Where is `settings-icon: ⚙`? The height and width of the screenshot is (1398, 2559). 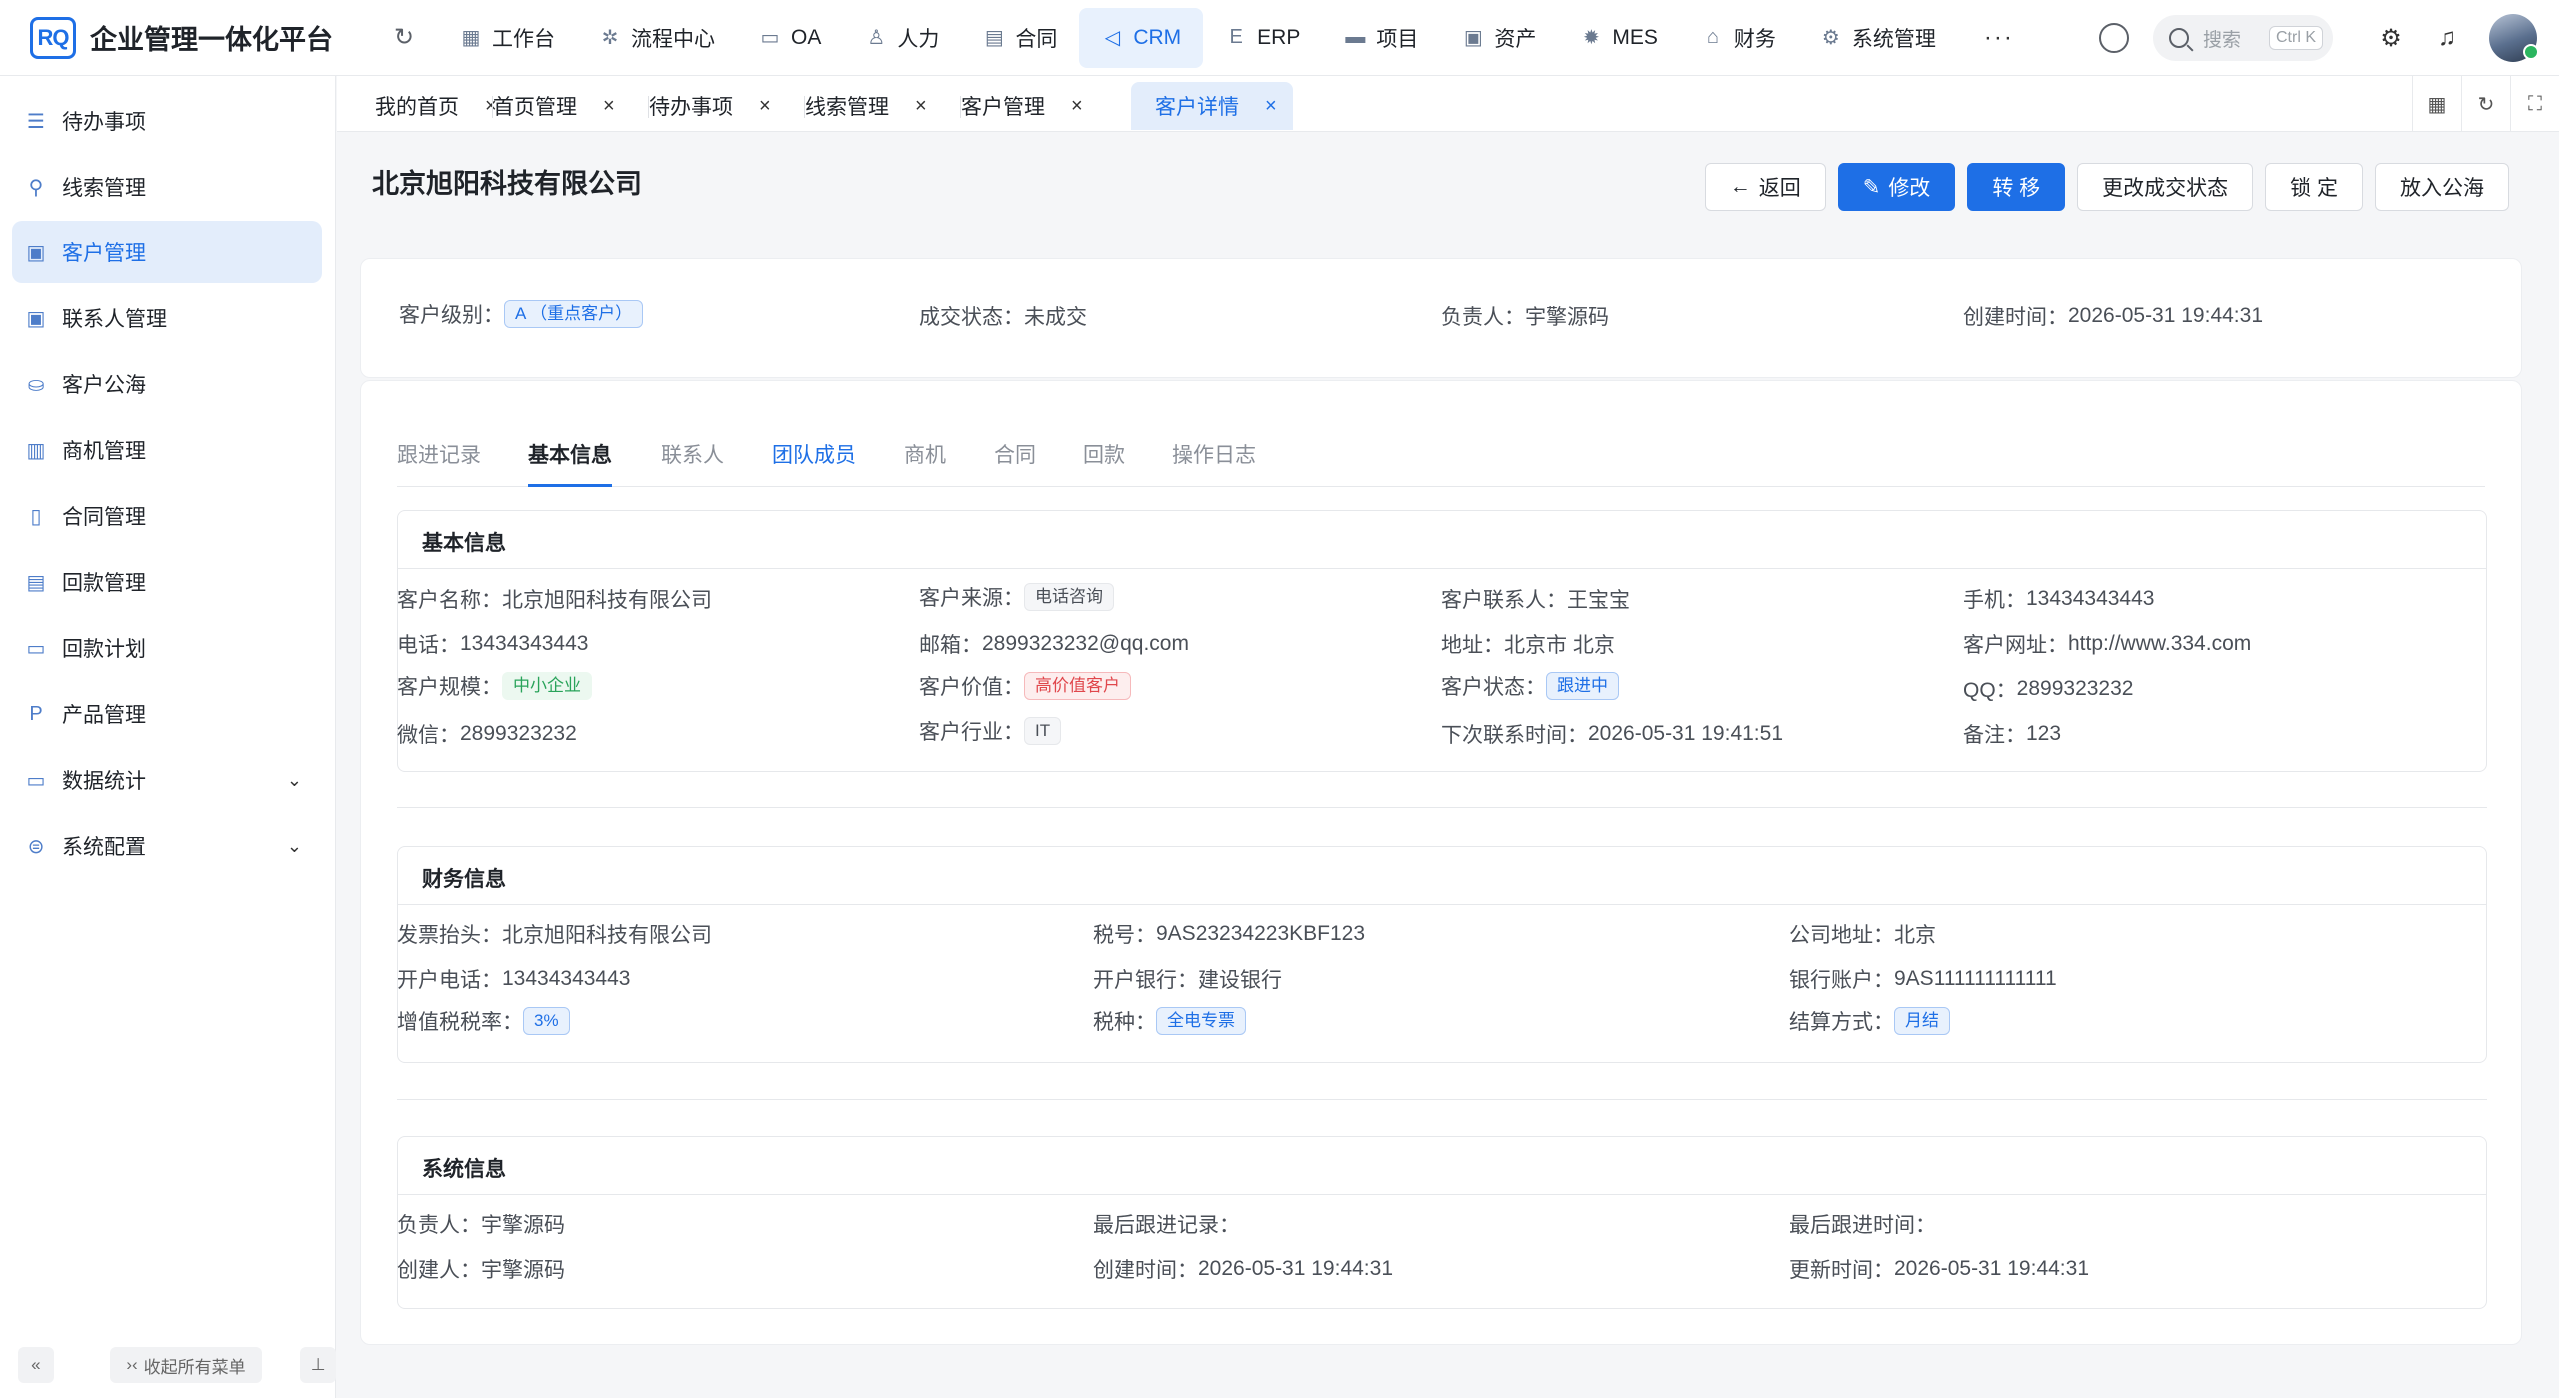
settings-icon: ⚙ is located at coordinates (2391, 38).